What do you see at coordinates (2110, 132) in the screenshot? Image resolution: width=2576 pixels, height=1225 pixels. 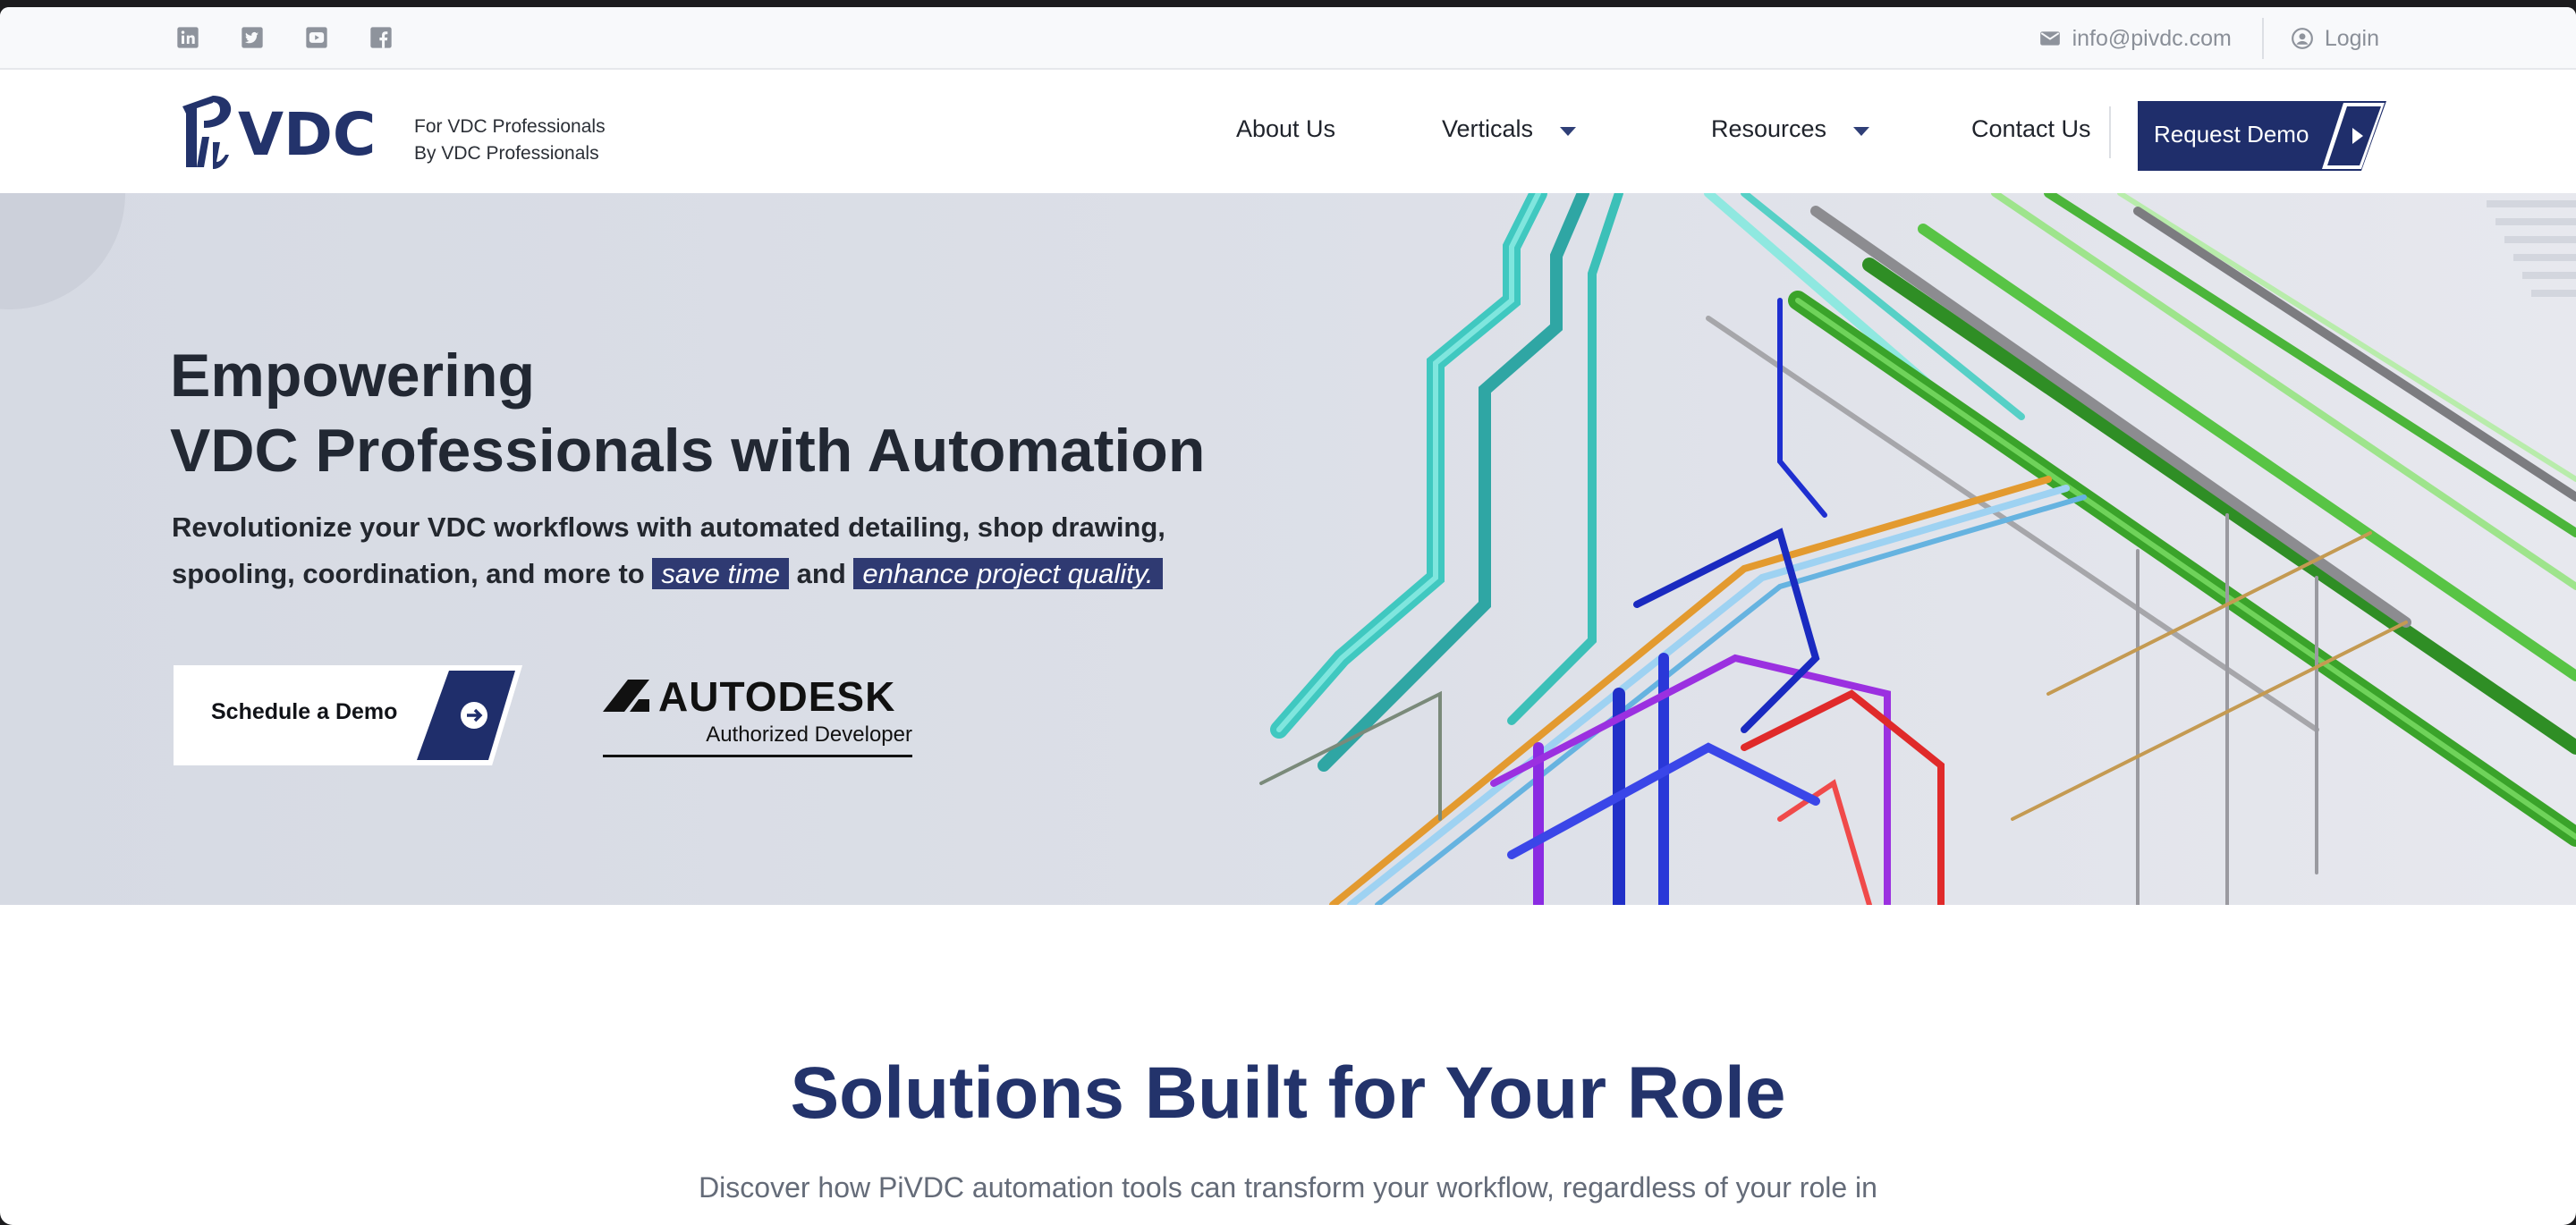 I see `nav-divider` at bounding box center [2110, 132].